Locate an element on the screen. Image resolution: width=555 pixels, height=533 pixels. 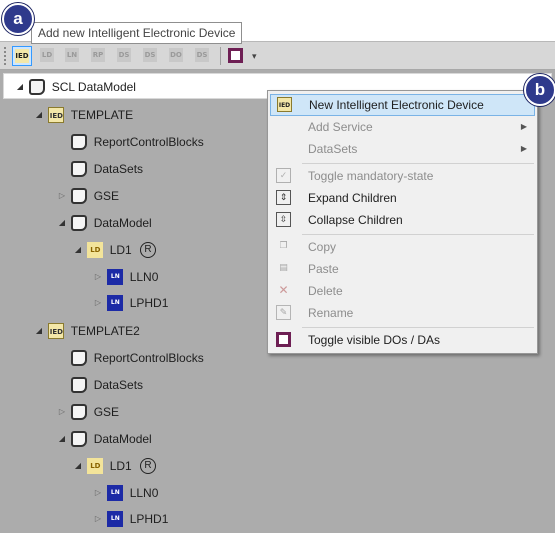
tree-node-scl-datamodel: ◢ SCL DataModel is located at coordinates (75, 86).